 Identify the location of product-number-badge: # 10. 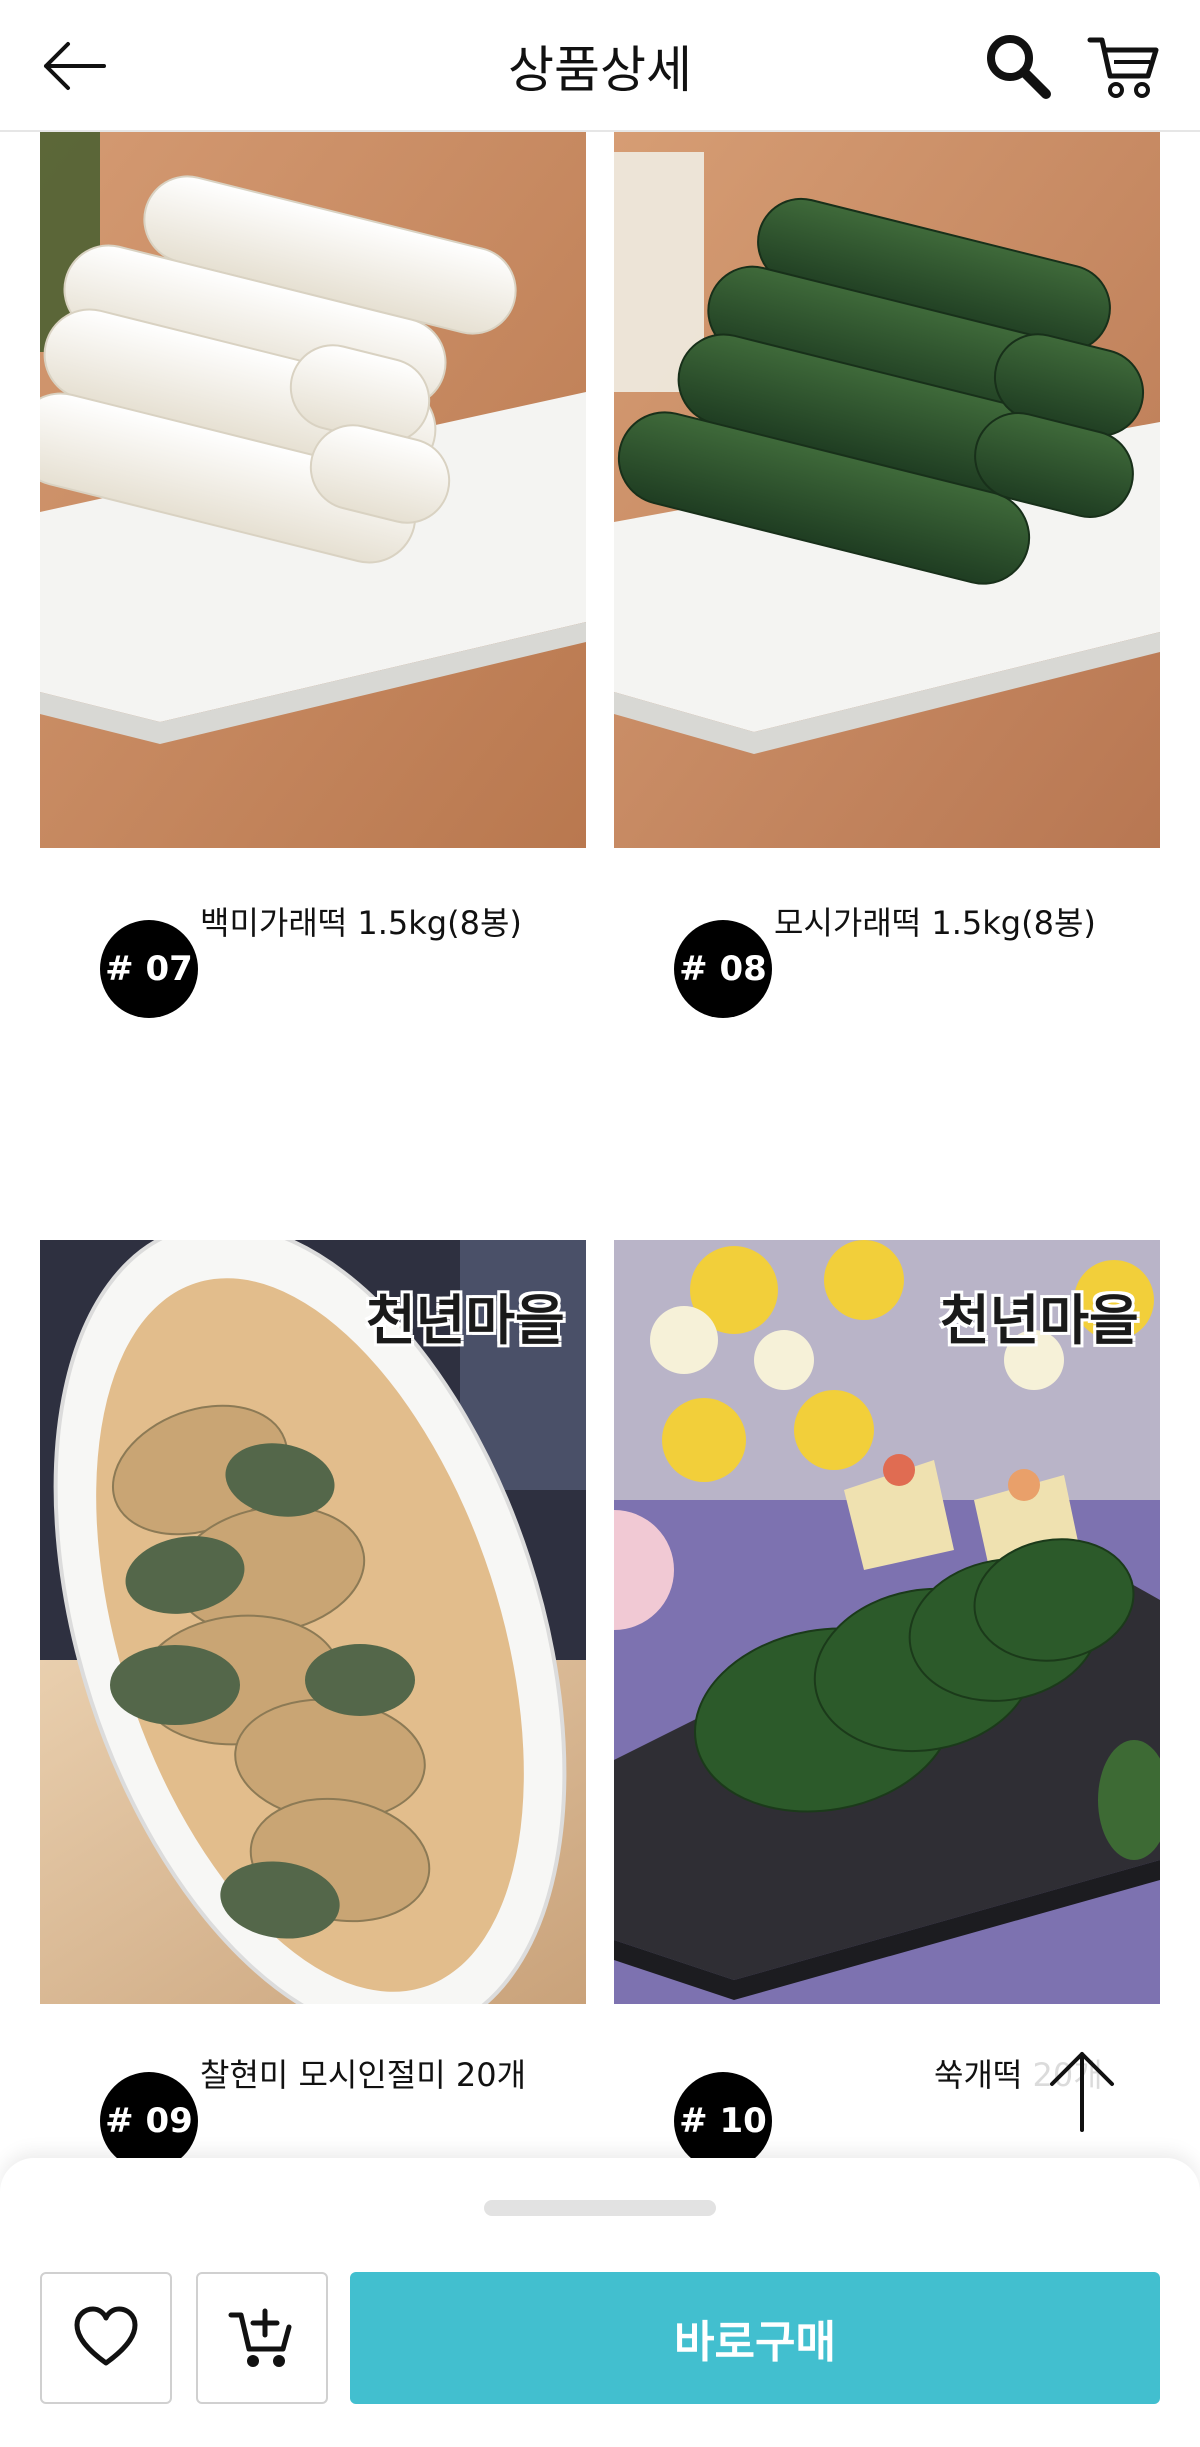
(723, 2121).